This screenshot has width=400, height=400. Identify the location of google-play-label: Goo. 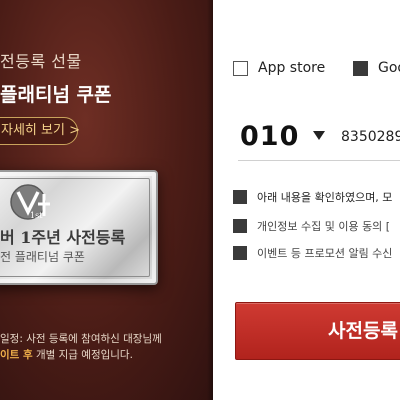
(389, 68).